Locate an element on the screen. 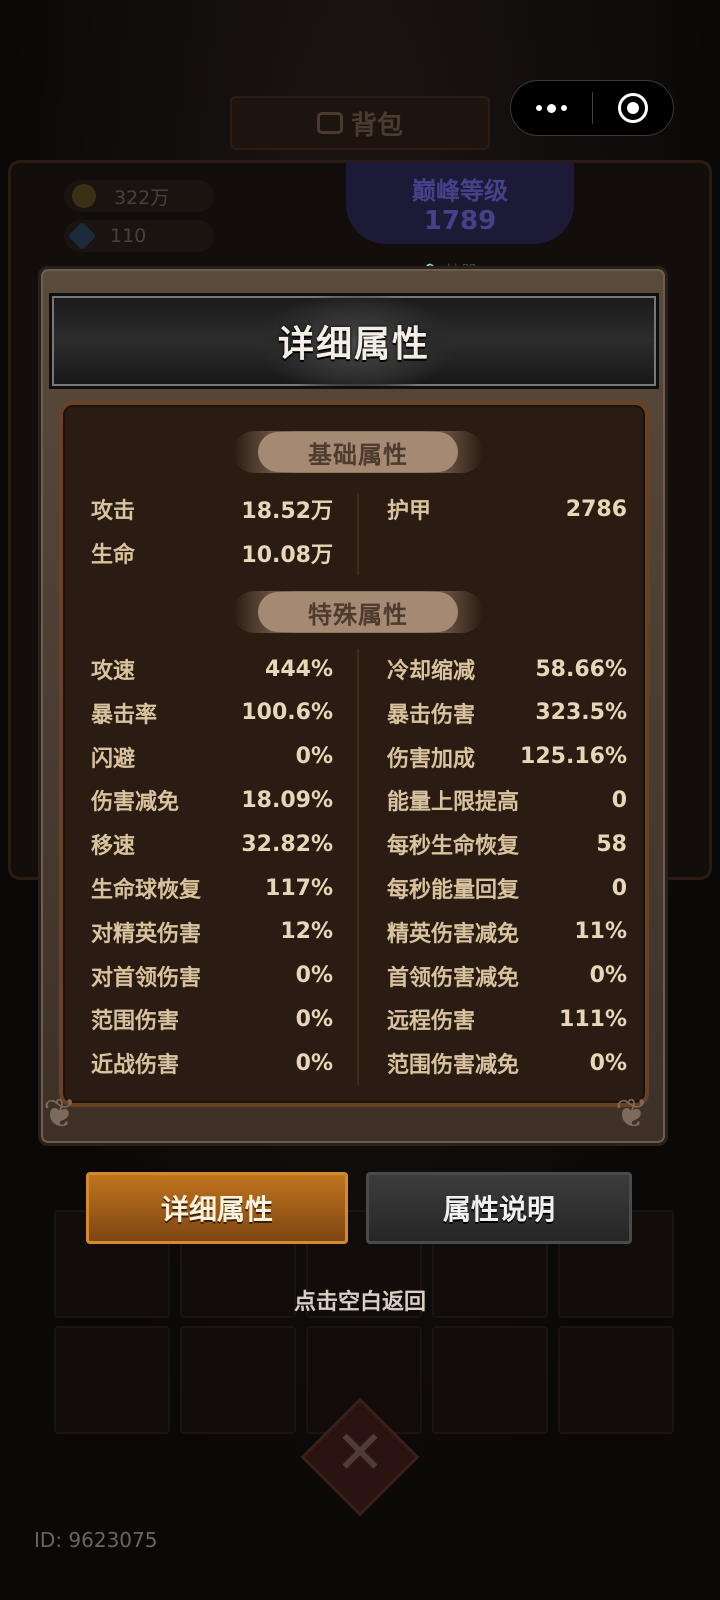 The height and width of the screenshot is (1600, 720). stat-value: 32.82% is located at coordinates (287, 844).